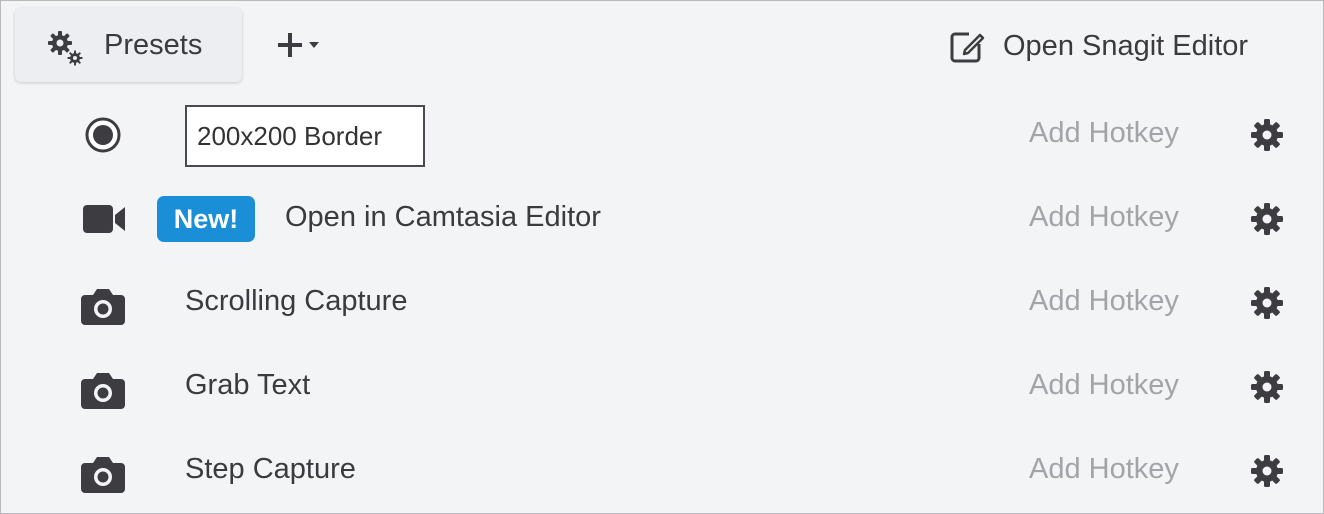 The height and width of the screenshot is (514, 1324). I want to click on open-snagit-editor-button: Open Snagit Editor, so click(1097, 46).